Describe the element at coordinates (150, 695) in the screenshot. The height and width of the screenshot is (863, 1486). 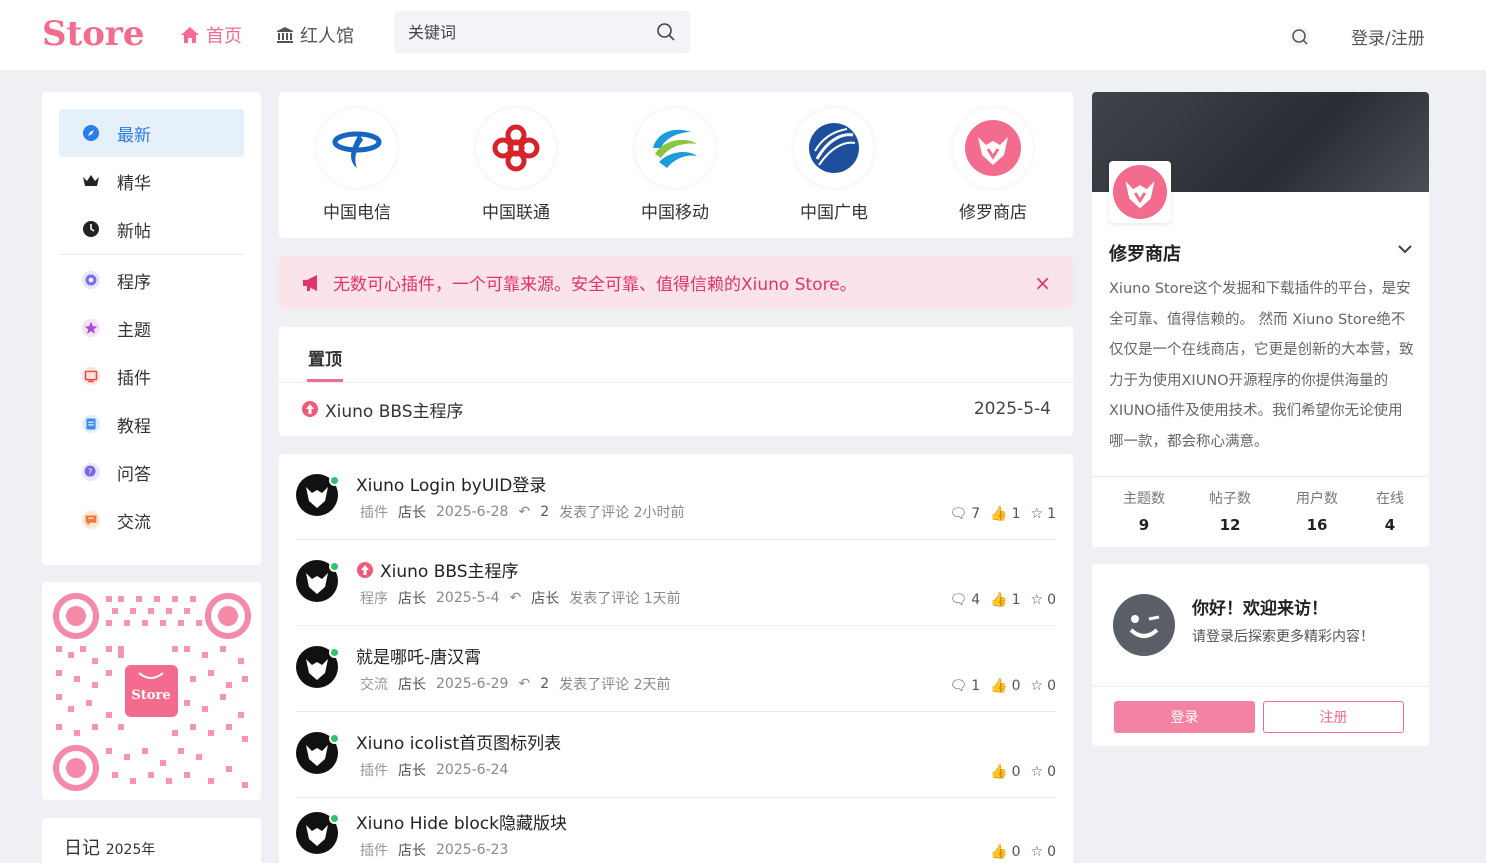
I see `qr-logo-text: Store` at that location.